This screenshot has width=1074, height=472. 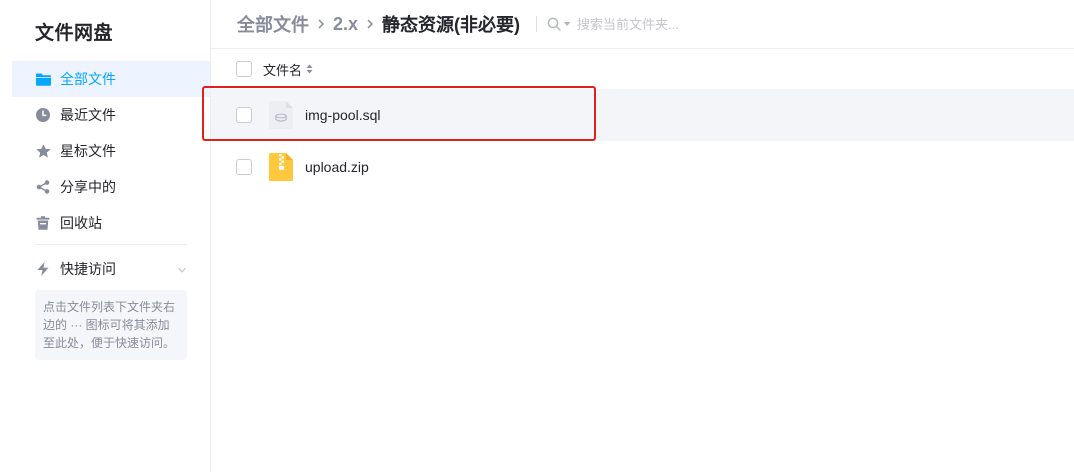 What do you see at coordinates (567, 24) in the screenshot?
I see `search-scope-dropdown-icon` at bounding box center [567, 24].